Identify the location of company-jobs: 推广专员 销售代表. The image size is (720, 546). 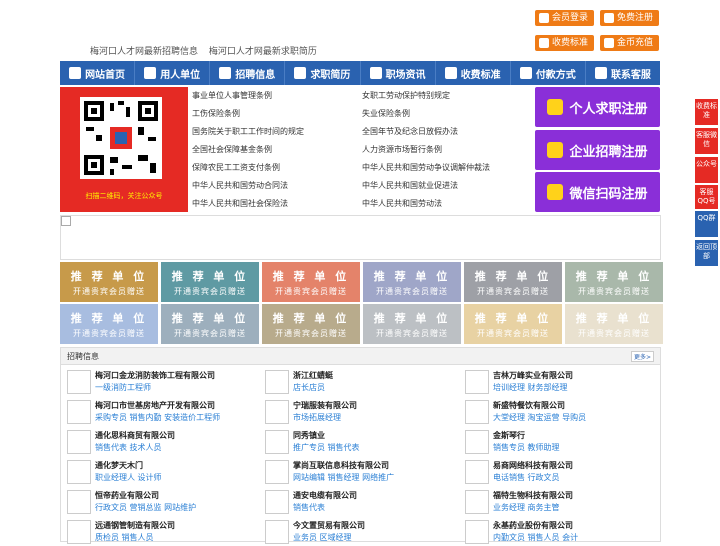
(326, 447).